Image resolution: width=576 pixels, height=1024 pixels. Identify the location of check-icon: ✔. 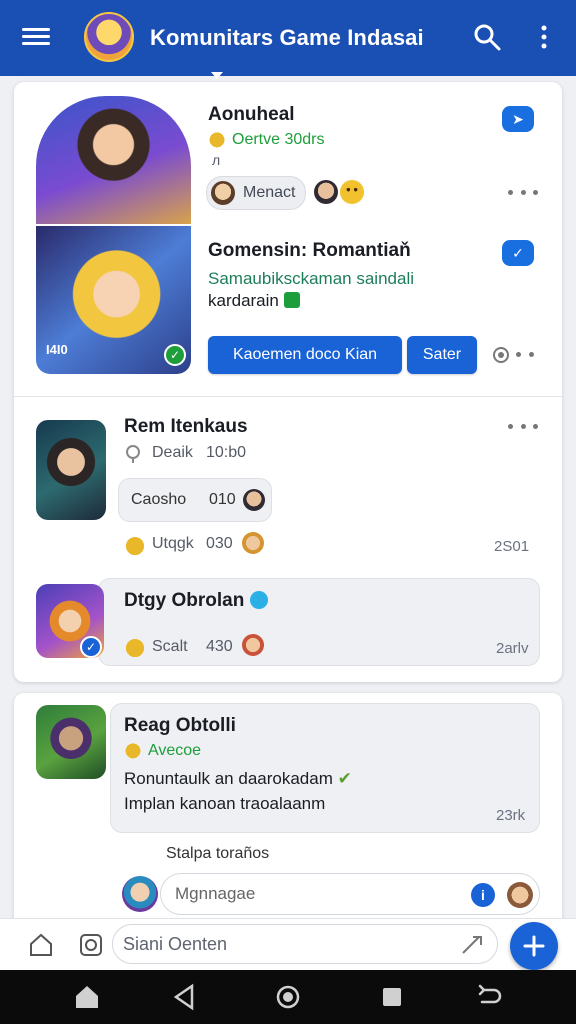
(344, 778).